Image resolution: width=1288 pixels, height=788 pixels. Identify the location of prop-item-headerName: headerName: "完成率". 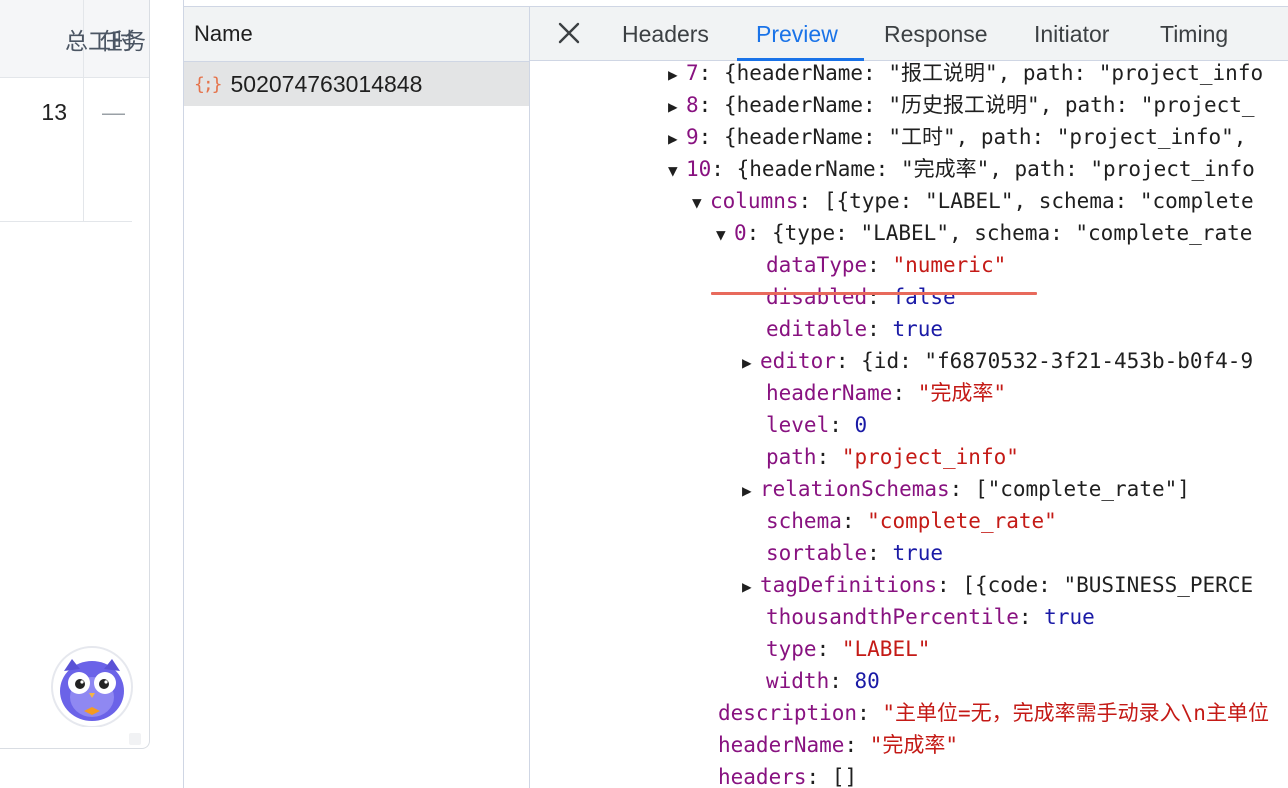
(838, 745).